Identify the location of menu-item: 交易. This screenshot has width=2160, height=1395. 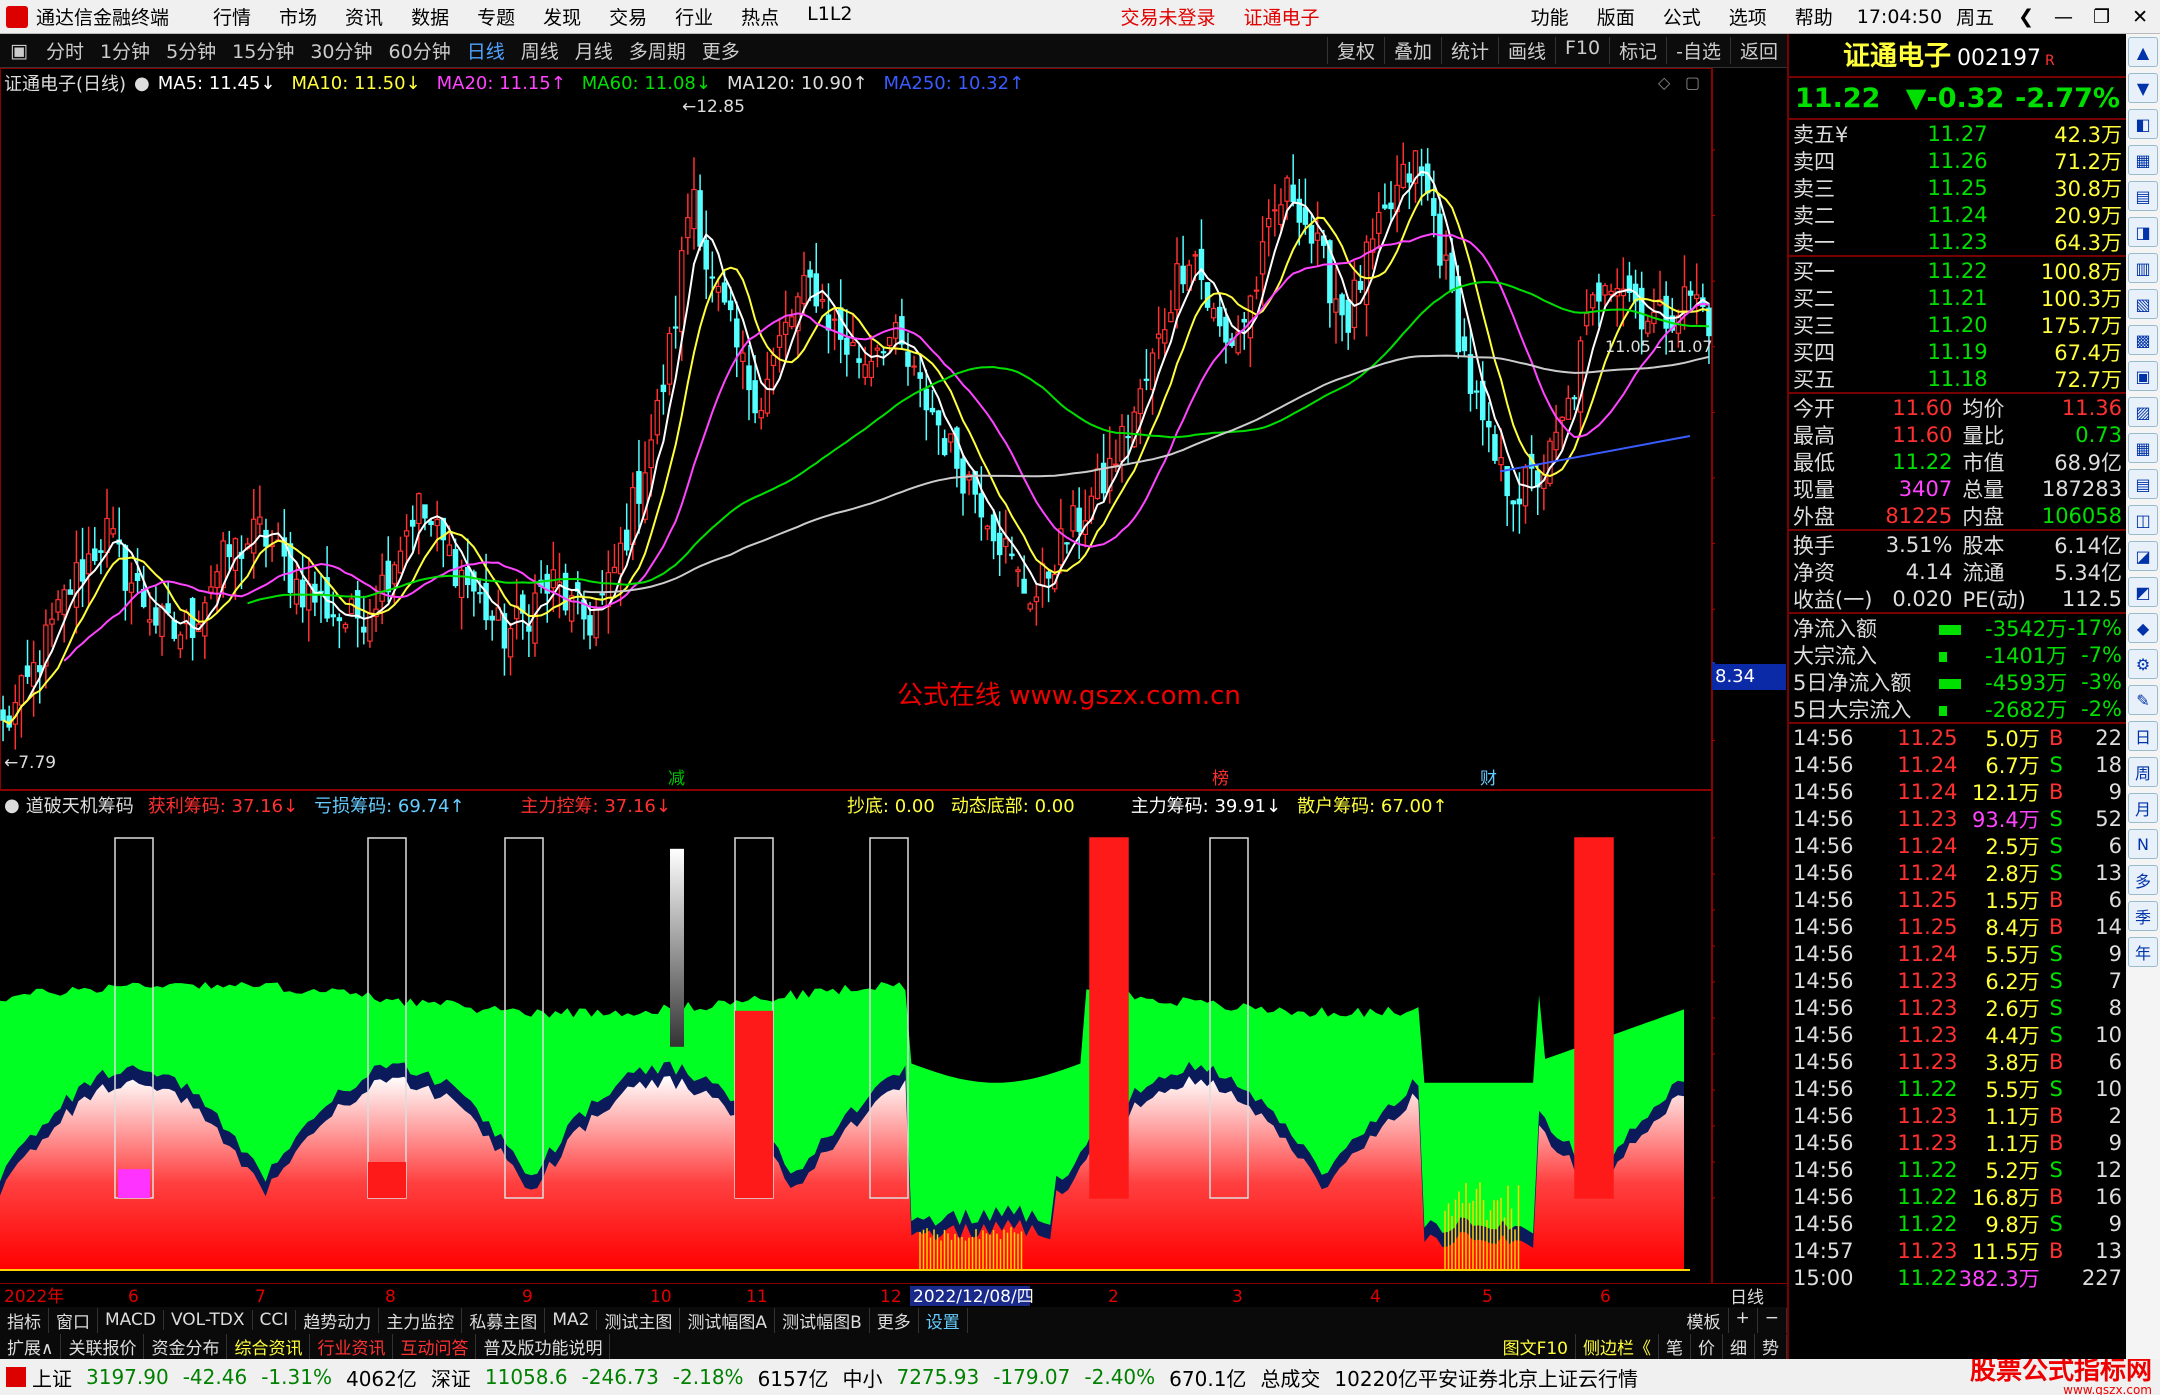
(628, 16).